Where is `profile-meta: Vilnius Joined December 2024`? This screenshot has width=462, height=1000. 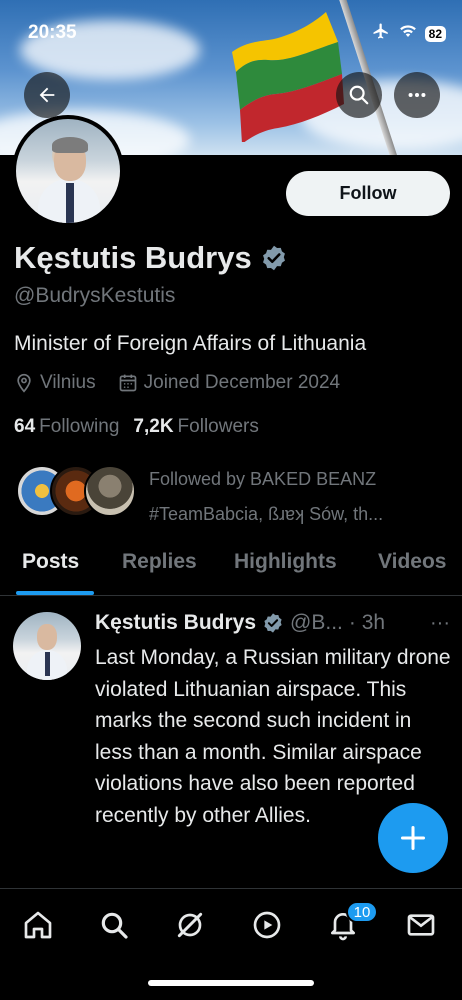 profile-meta: Vilnius Joined December 2024 is located at coordinates (185, 383).